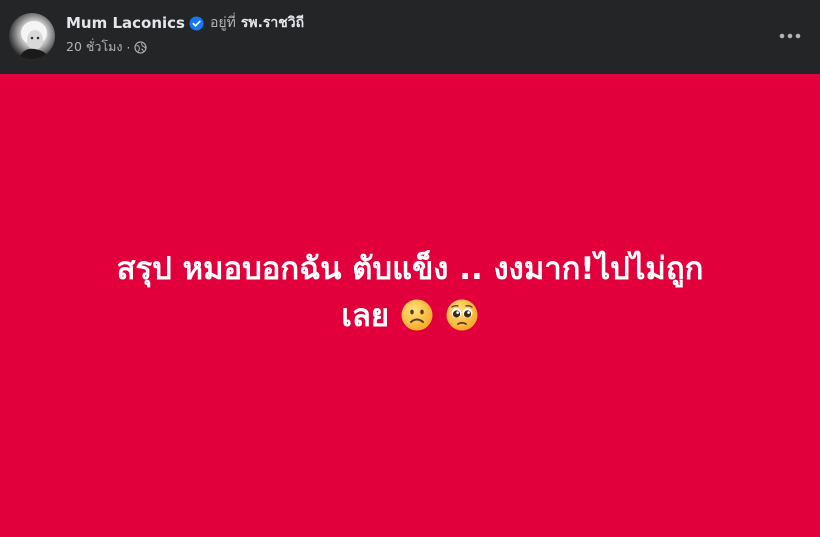 This screenshot has height=537, width=820. I want to click on author-avatar, so click(32, 36).